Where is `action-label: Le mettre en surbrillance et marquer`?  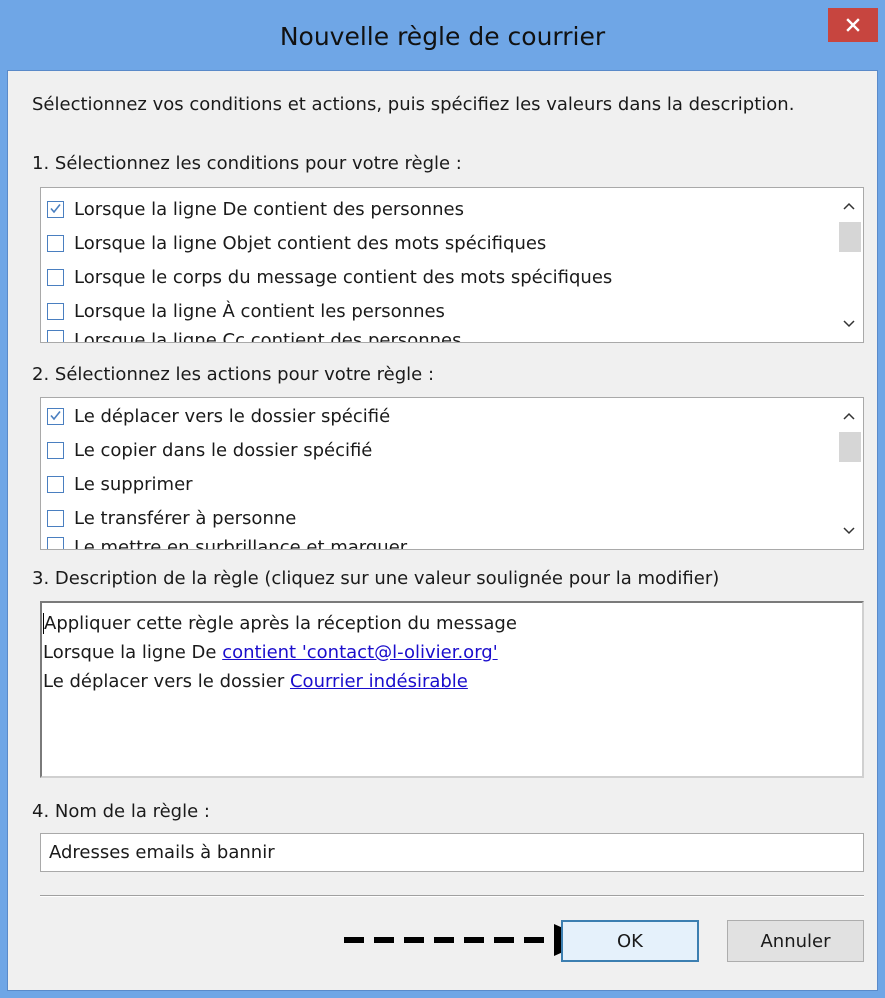
action-label: Le mettre en surbrillance et marquer is located at coordinates (241, 543).